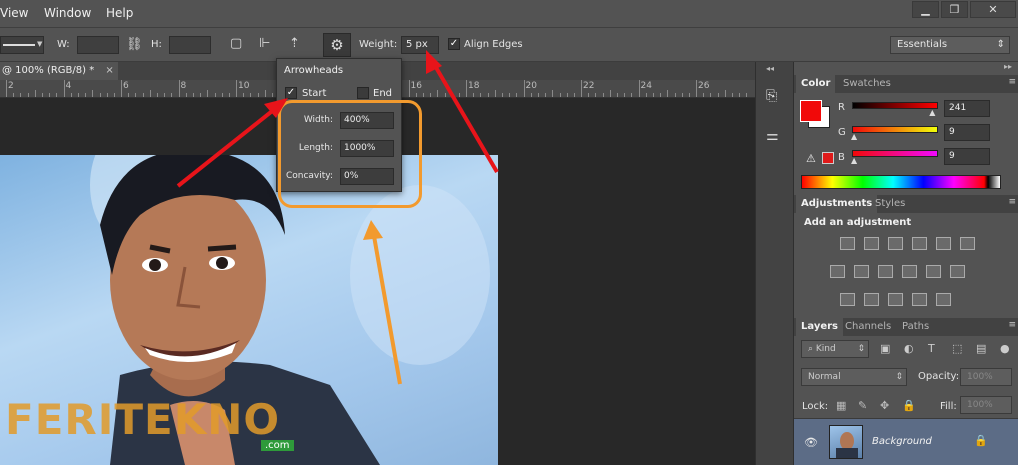 This screenshot has width=1018, height=465. I want to click on tab-channels: Channels, so click(868, 327).